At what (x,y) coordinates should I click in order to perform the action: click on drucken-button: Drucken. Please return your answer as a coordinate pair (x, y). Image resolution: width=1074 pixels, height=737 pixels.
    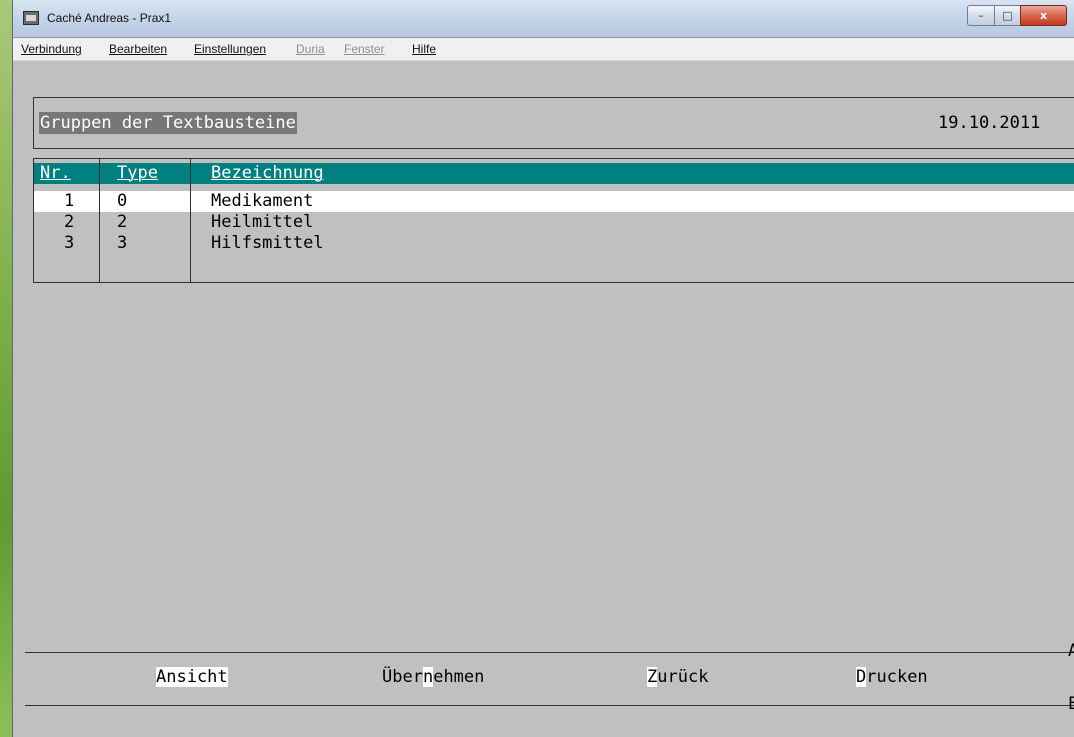
    Looking at the image, I should click on (892, 677).